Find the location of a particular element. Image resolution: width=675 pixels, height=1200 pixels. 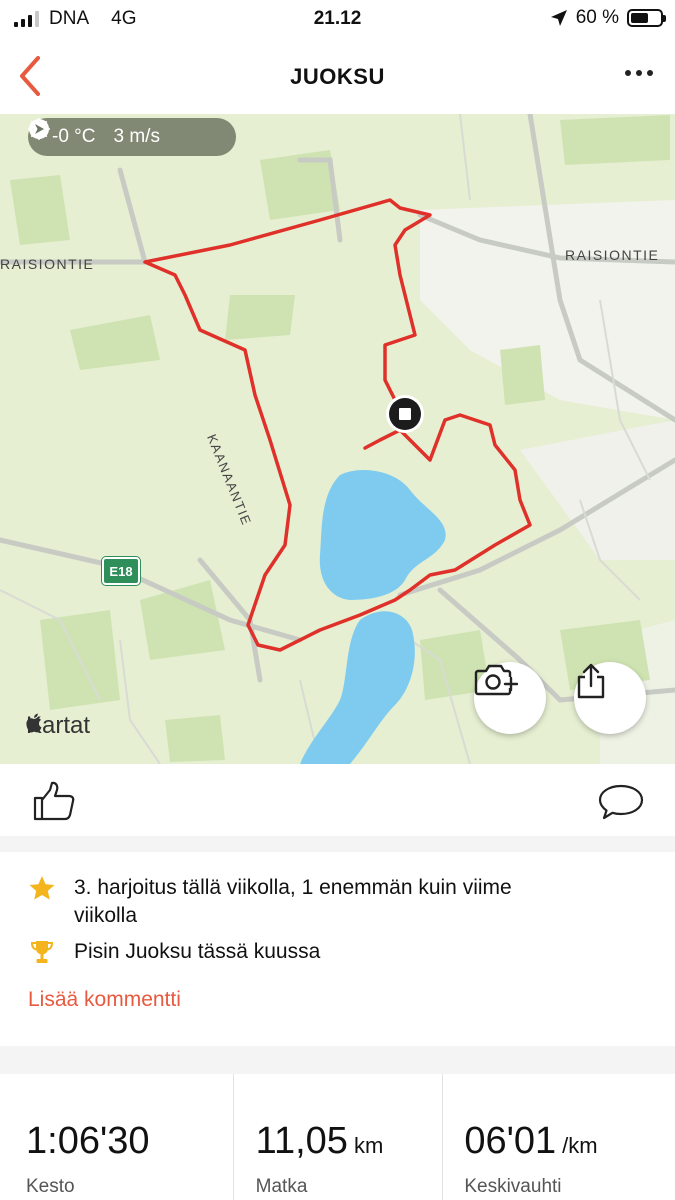

share-button is located at coordinates (610, 698).